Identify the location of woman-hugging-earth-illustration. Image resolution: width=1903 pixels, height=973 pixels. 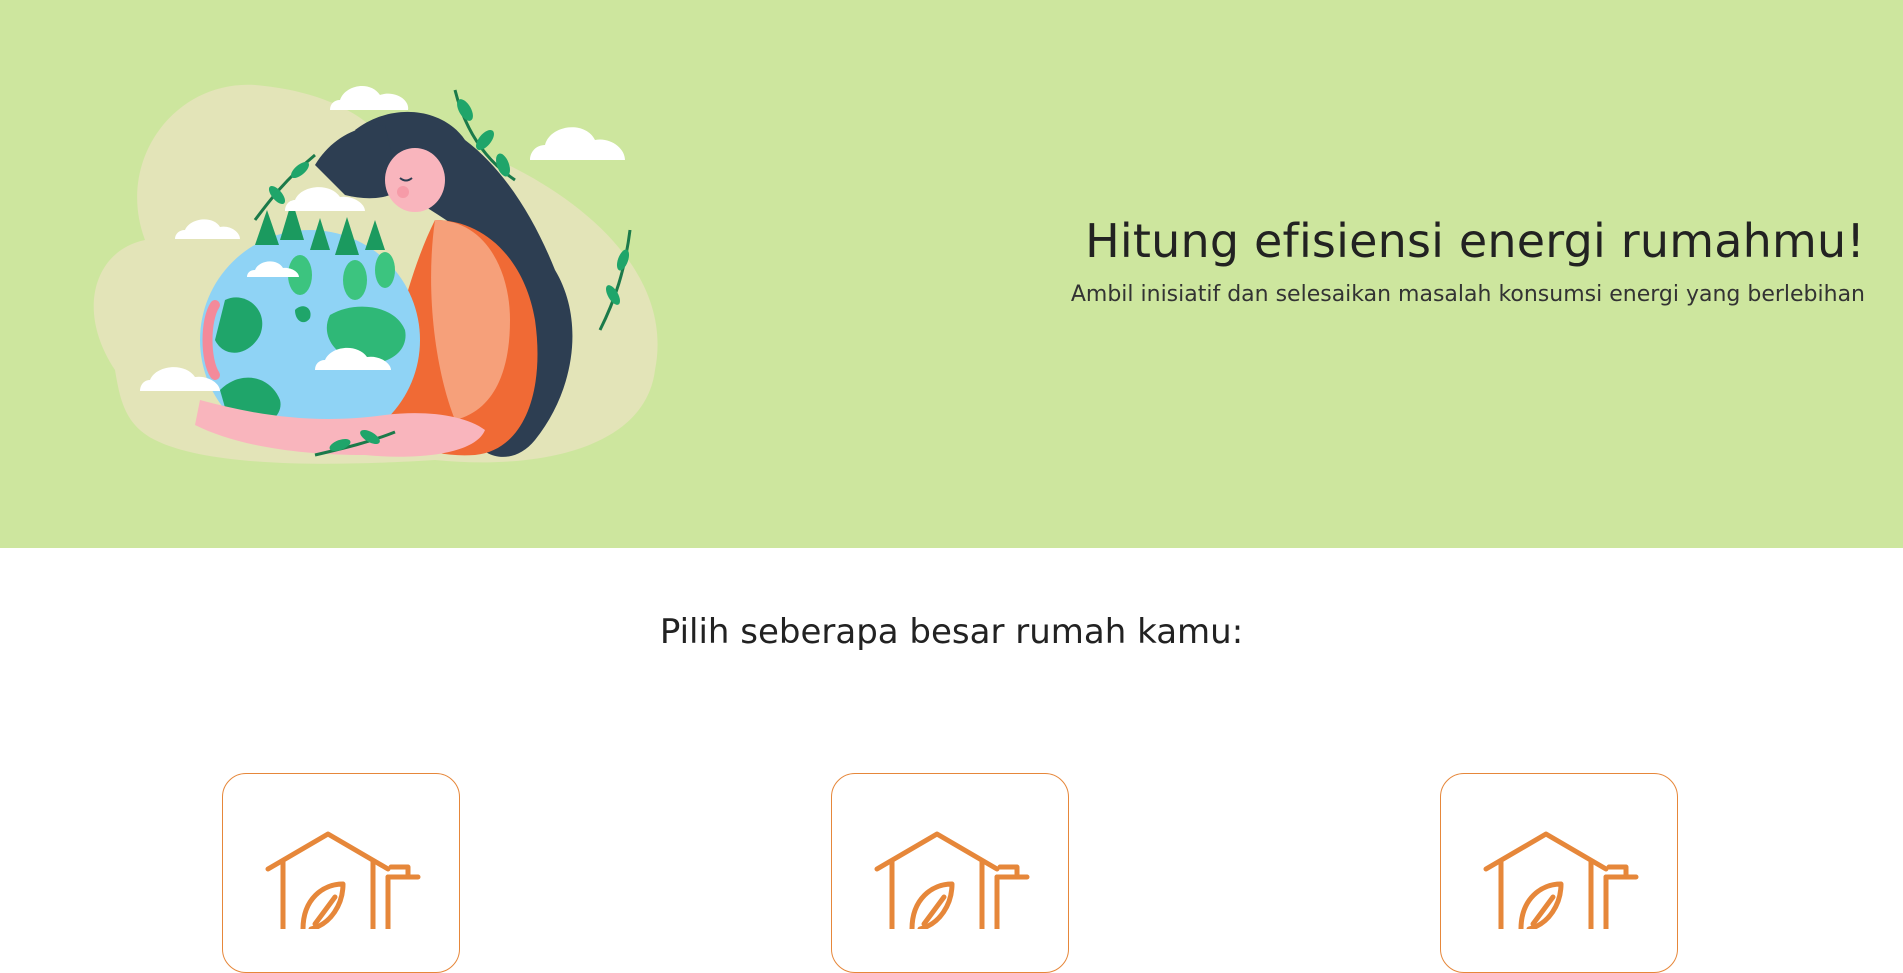
(375, 274).